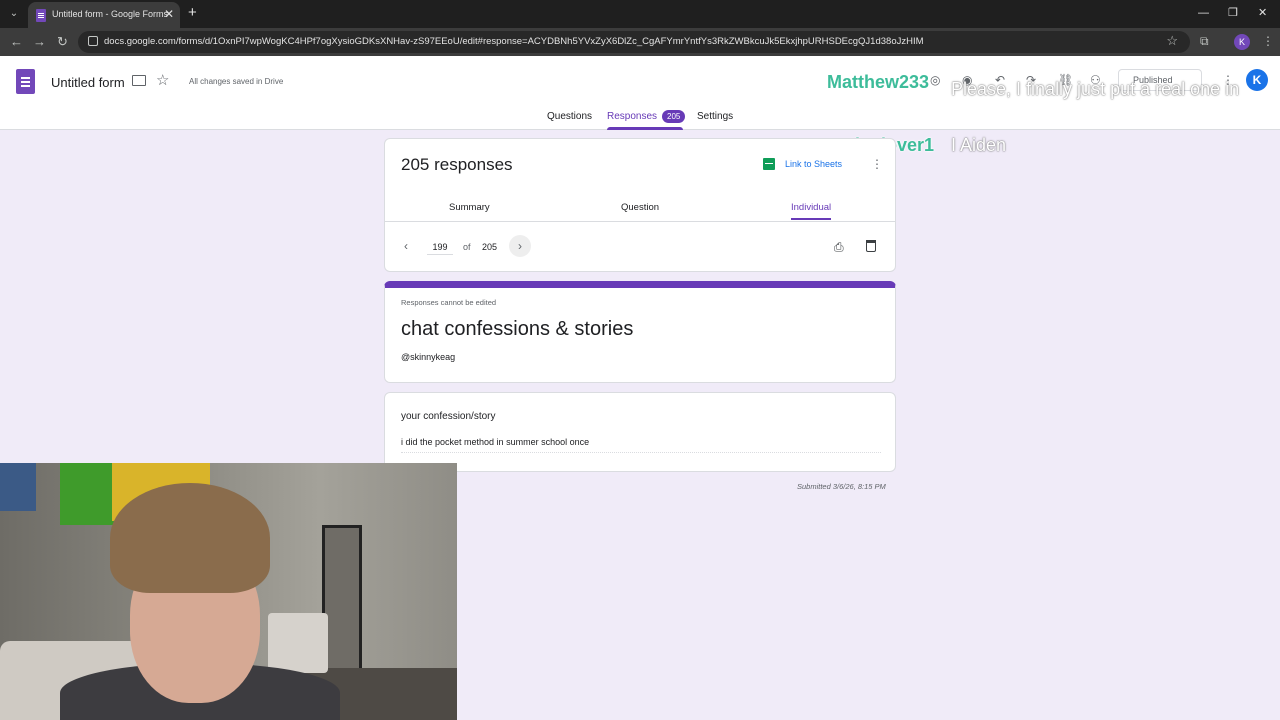 The width and height of the screenshot is (1280, 720). What do you see at coordinates (457, 164) in the screenshot?
I see `responses-title: 205 responses` at bounding box center [457, 164].